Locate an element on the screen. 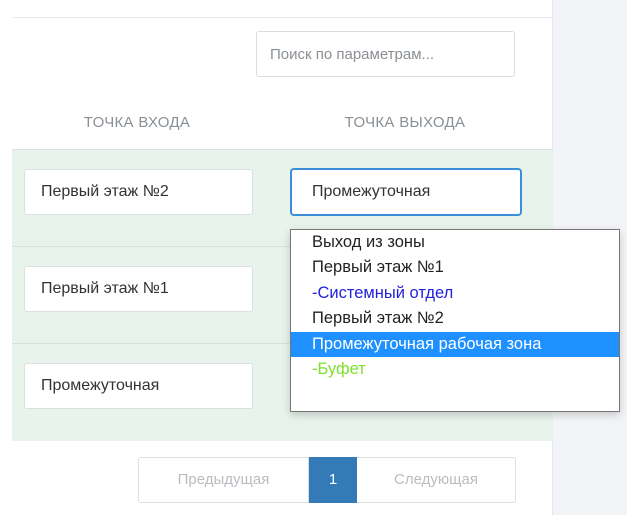  entry-point-field: Промежуточная is located at coordinates (138, 386).